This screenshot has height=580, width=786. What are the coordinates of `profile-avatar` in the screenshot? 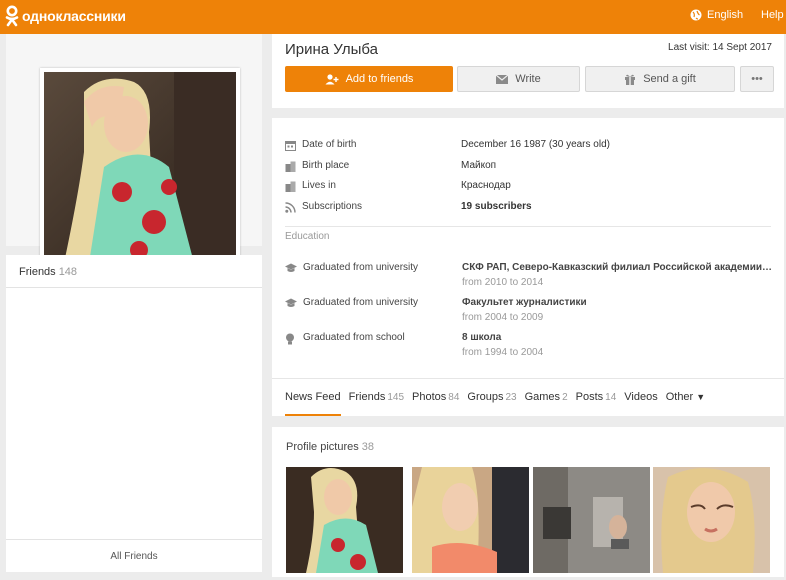 It's located at (140, 167).